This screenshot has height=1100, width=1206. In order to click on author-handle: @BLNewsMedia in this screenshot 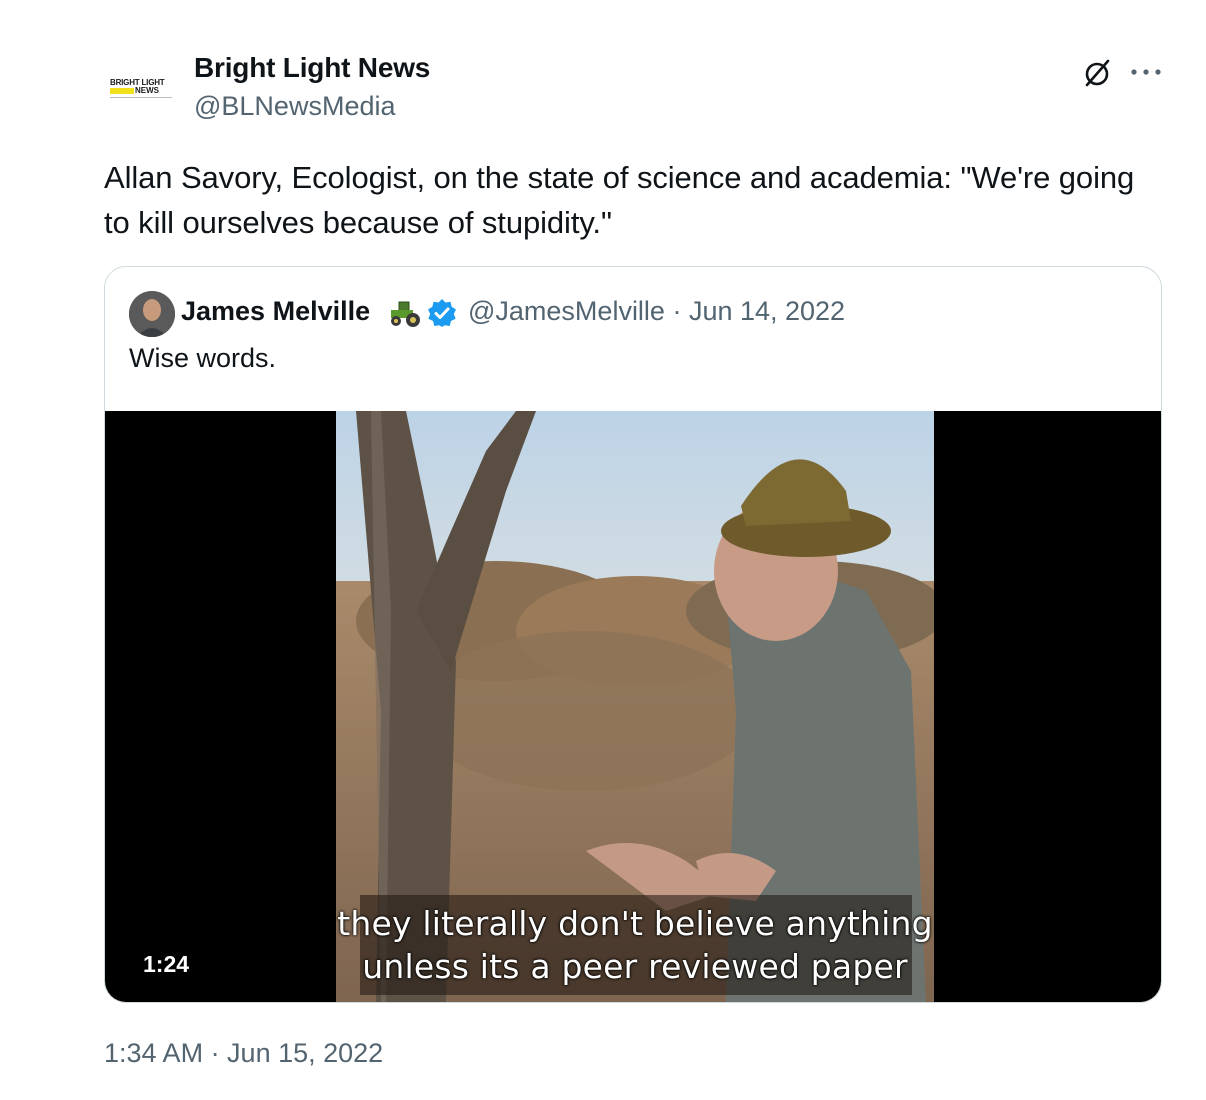, I will do `click(295, 106)`.